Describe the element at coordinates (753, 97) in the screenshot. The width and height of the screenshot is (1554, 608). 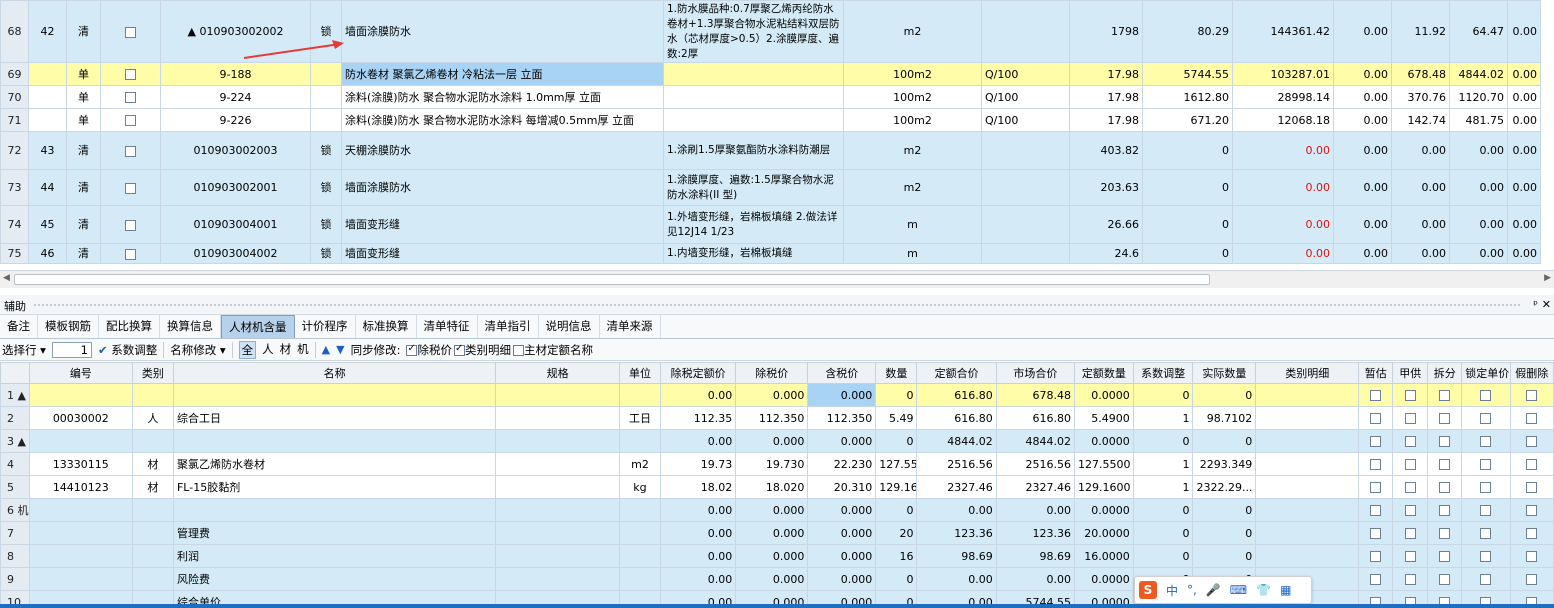
I see `feature-desc-cell` at that location.